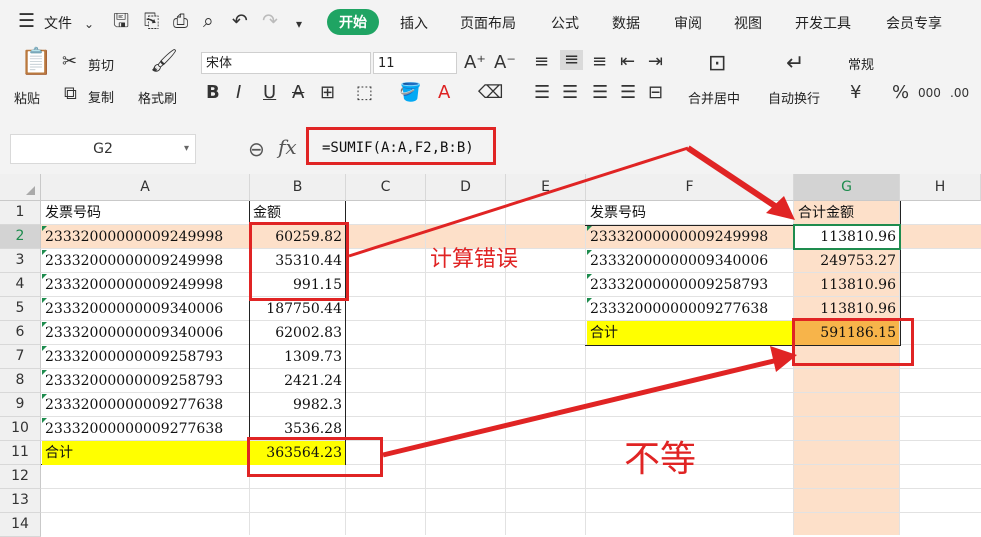 The image size is (981, 537). Describe the element at coordinates (580, 407) in the screenshot. I see `compare-arrow-shaft` at that location.